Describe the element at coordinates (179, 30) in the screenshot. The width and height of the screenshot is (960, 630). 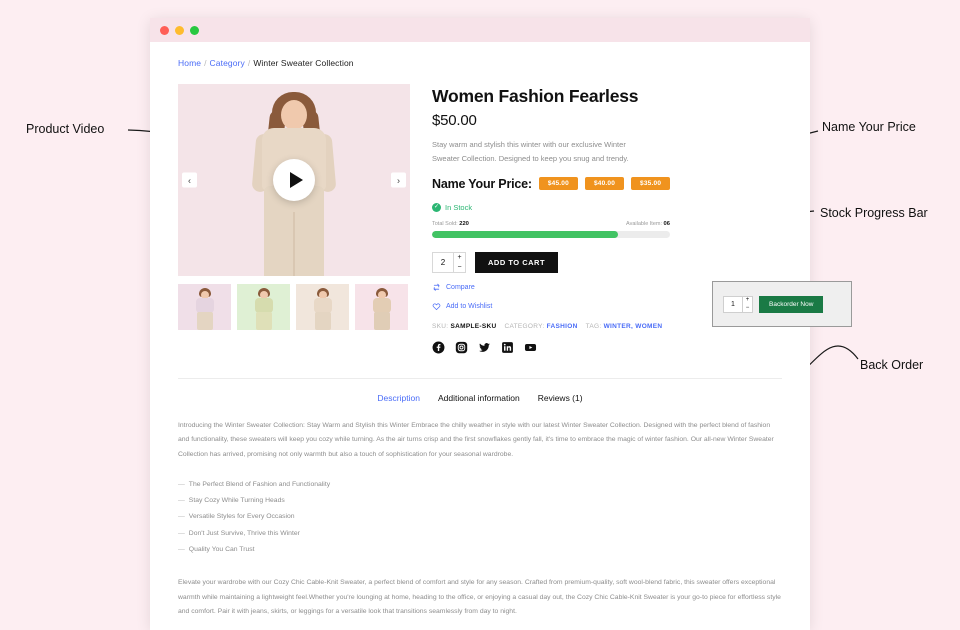
I see `minimize-window-dot` at that location.